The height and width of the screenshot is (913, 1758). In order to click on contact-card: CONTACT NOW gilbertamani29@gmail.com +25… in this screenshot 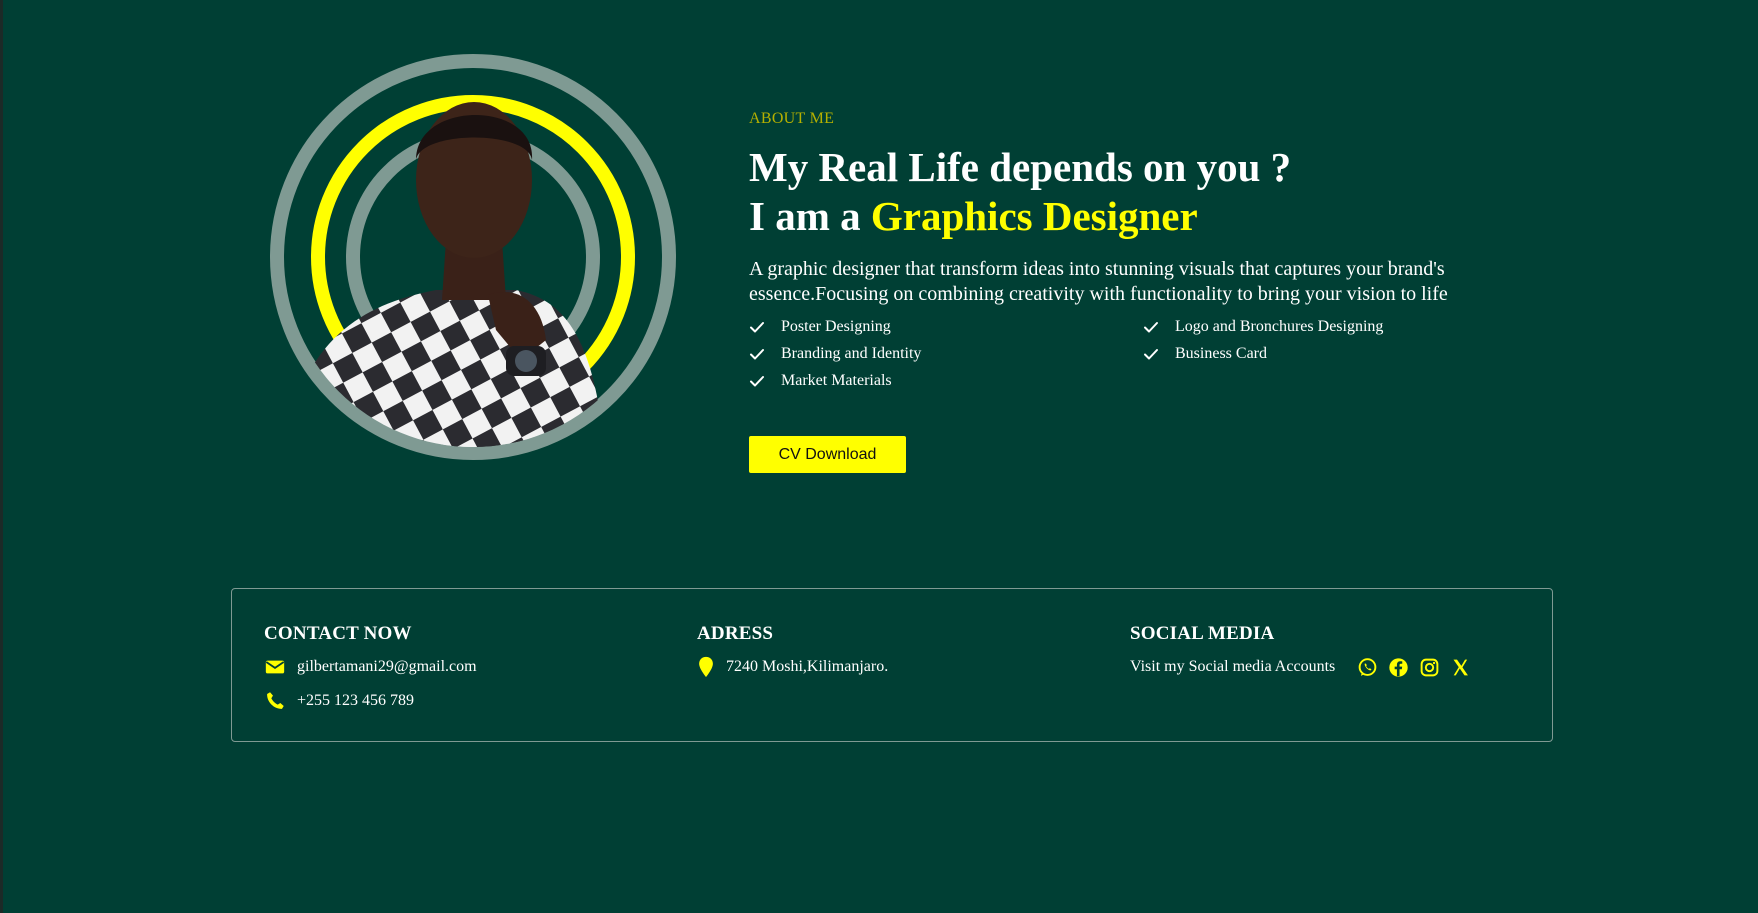, I will do `click(892, 665)`.